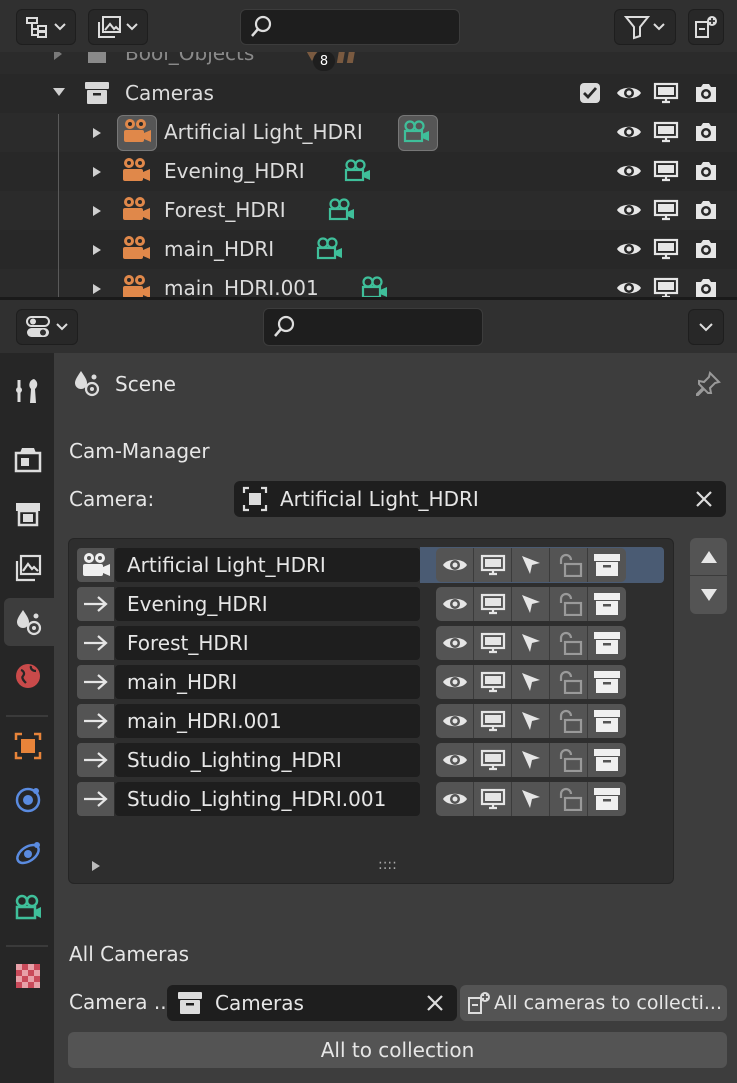 The height and width of the screenshot is (1083, 737). Describe the element at coordinates (267, 682) in the screenshot. I see `camera-name-field: main_HDRI` at that location.